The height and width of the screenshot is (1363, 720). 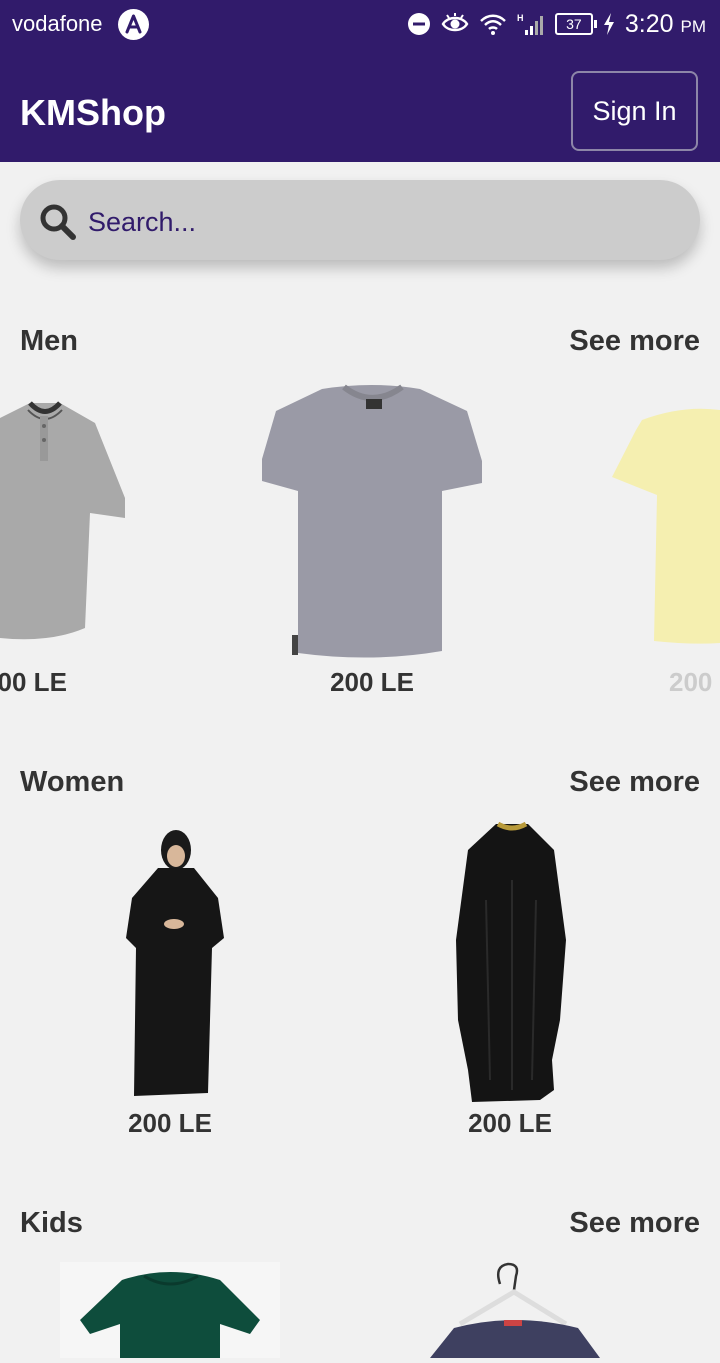 What do you see at coordinates (368, 222) in the screenshot?
I see `search-input` at bounding box center [368, 222].